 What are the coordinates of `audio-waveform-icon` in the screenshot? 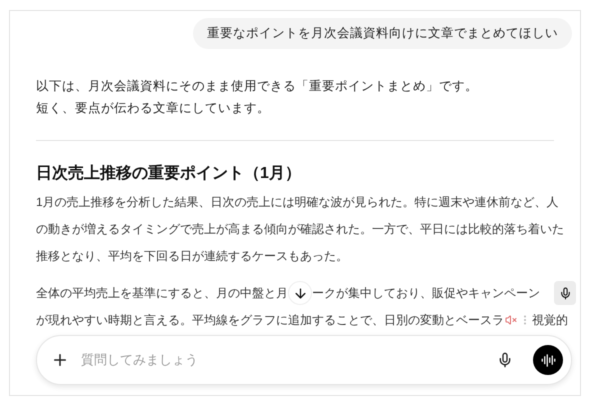 It's located at (548, 360).